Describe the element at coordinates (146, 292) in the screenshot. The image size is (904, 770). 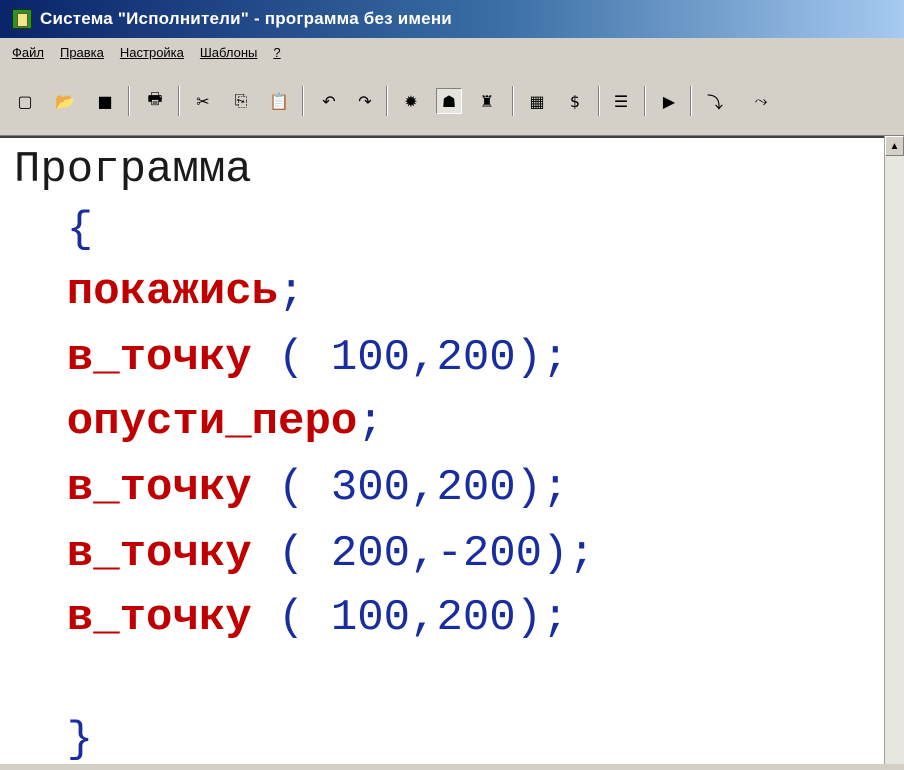
I see `code-keyword: покажись` at that location.